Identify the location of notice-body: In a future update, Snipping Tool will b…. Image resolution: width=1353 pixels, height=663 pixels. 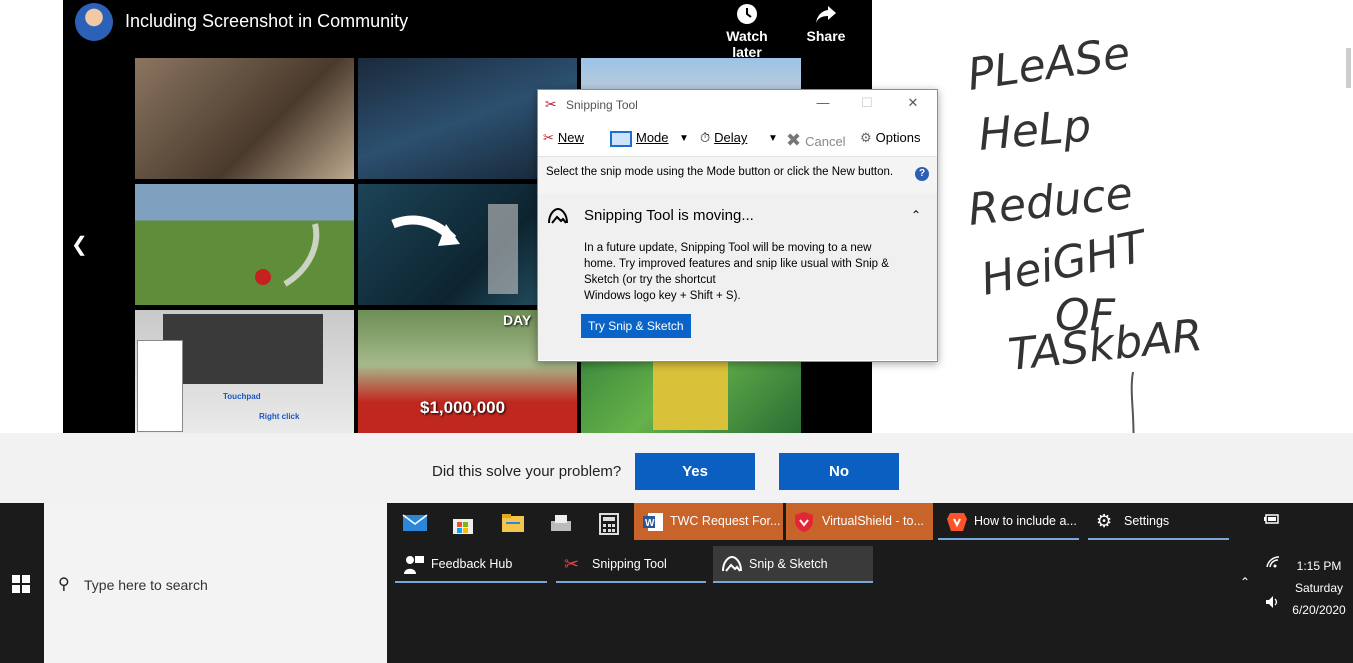
(744, 272).